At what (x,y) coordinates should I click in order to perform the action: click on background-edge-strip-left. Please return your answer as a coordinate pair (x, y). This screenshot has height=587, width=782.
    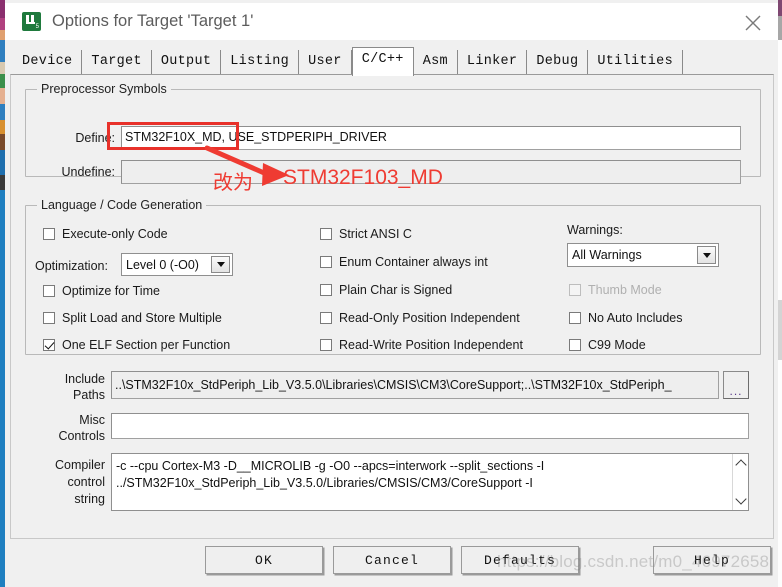
    Looking at the image, I should click on (2, 293).